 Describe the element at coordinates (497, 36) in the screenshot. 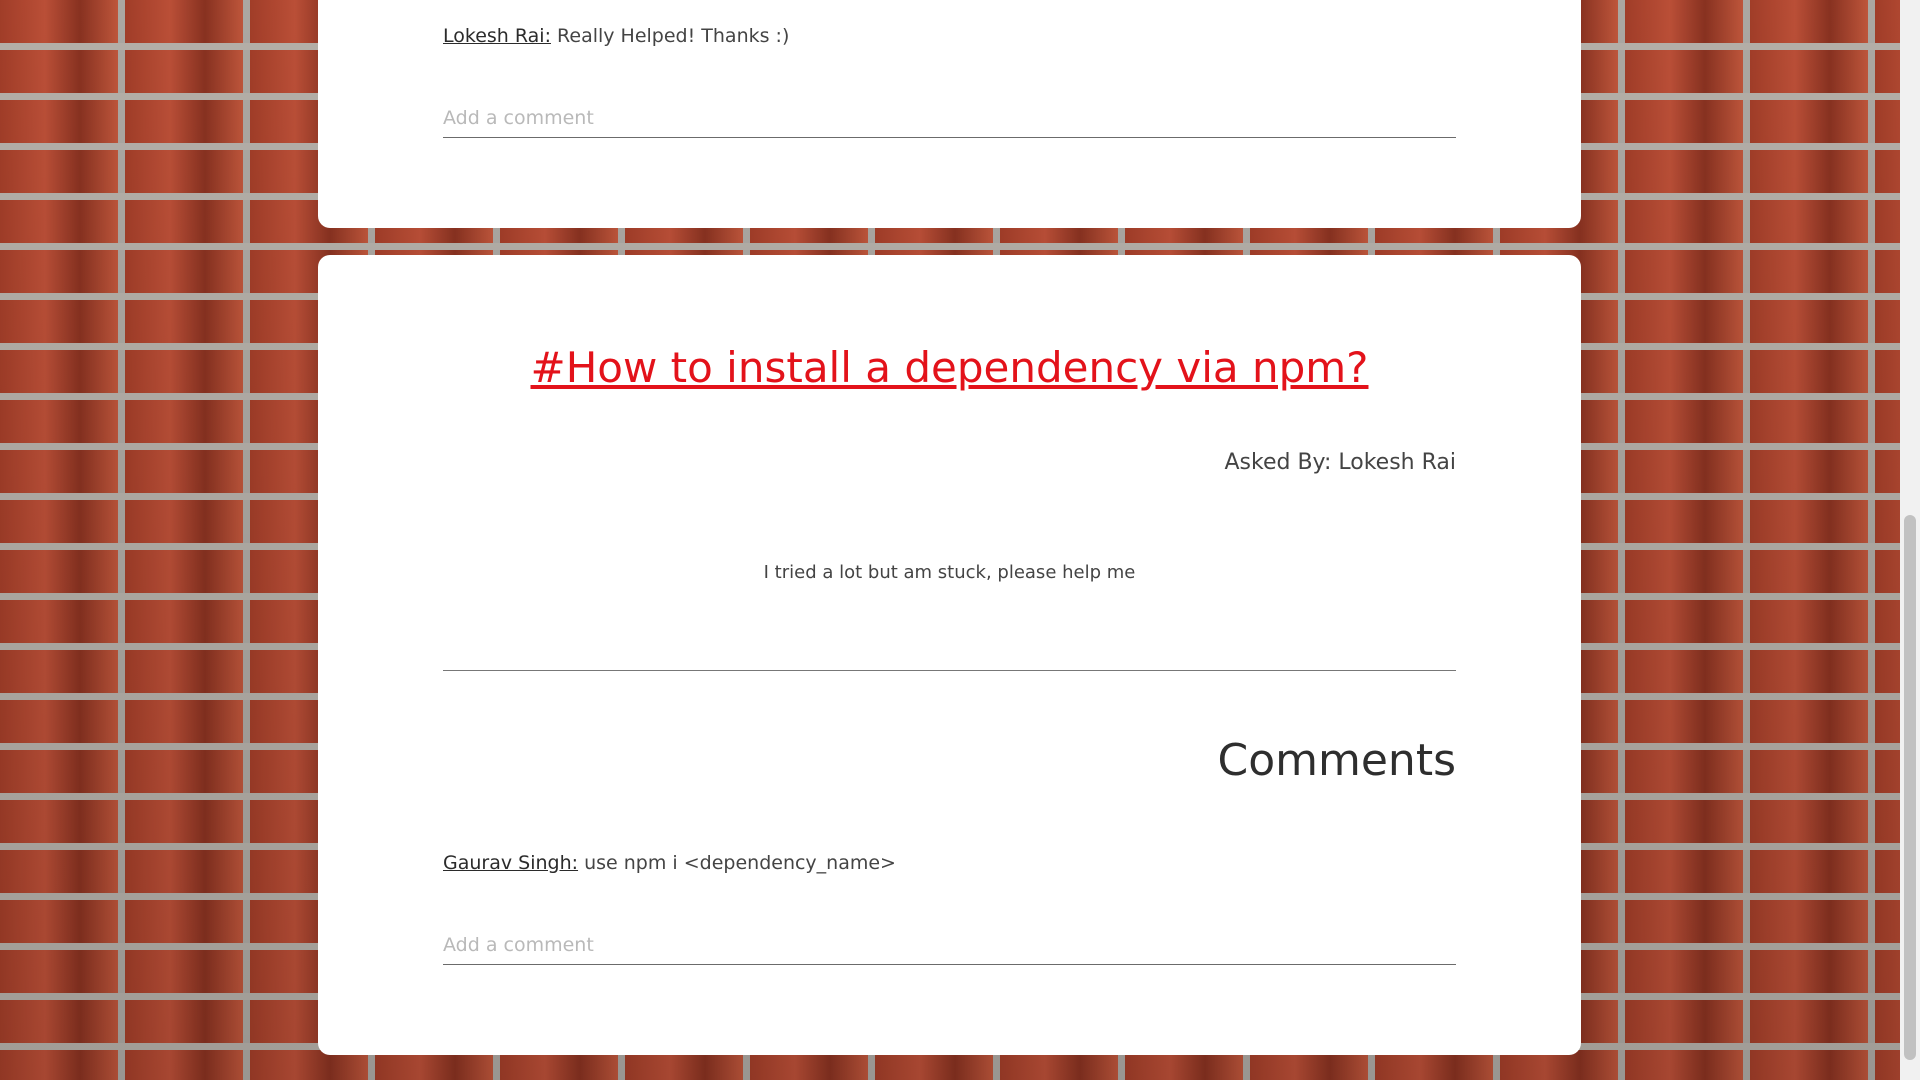

I see `comment-author-link: Lokesh Rai:` at that location.